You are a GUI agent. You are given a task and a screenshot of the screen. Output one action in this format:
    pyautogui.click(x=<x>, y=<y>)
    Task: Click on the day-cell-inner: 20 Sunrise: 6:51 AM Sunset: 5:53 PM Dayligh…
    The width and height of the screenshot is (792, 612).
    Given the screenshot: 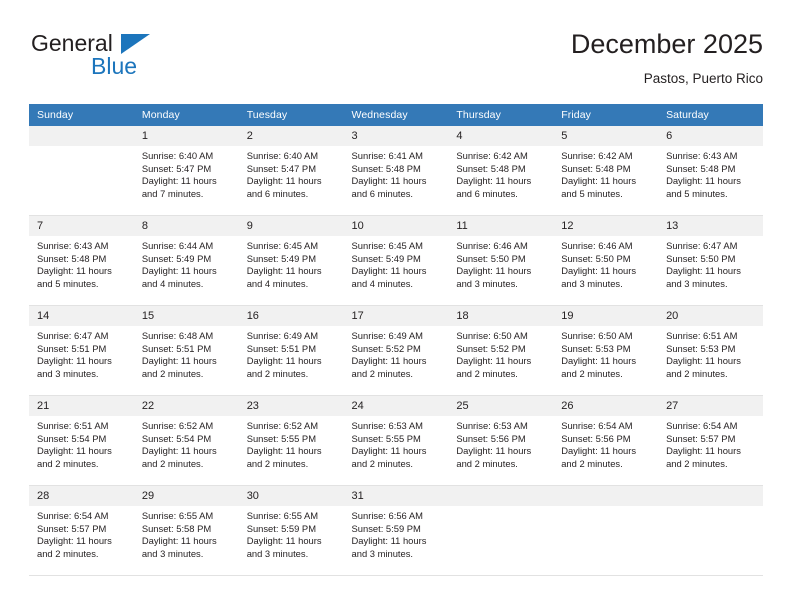 What is the action you would take?
    pyautogui.click(x=710, y=350)
    